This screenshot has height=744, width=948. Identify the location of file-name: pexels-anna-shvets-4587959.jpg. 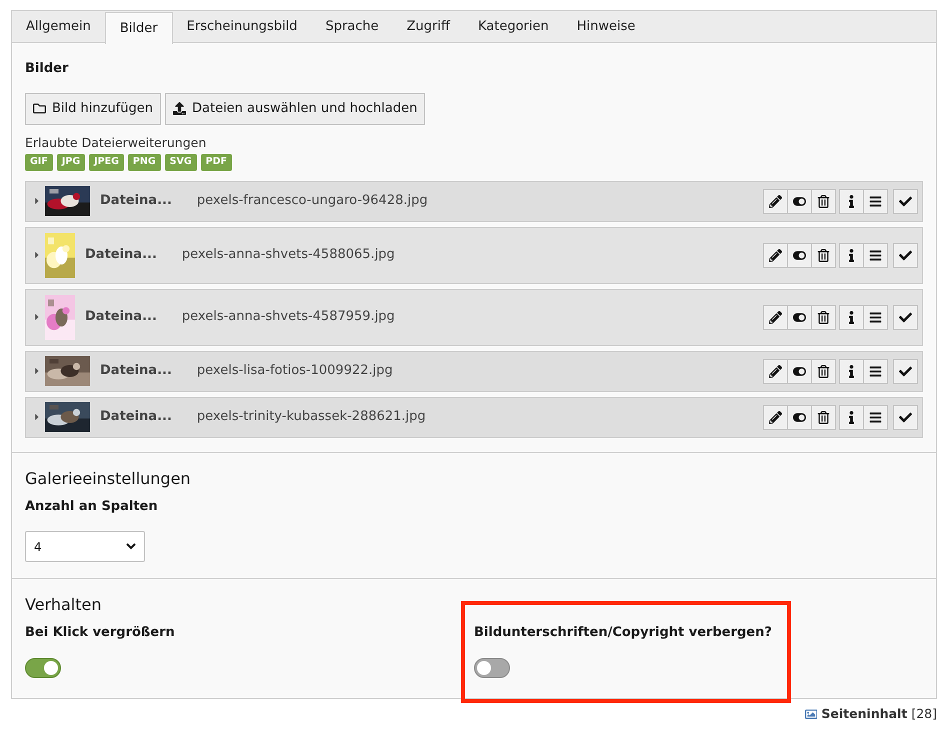
(288, 317).